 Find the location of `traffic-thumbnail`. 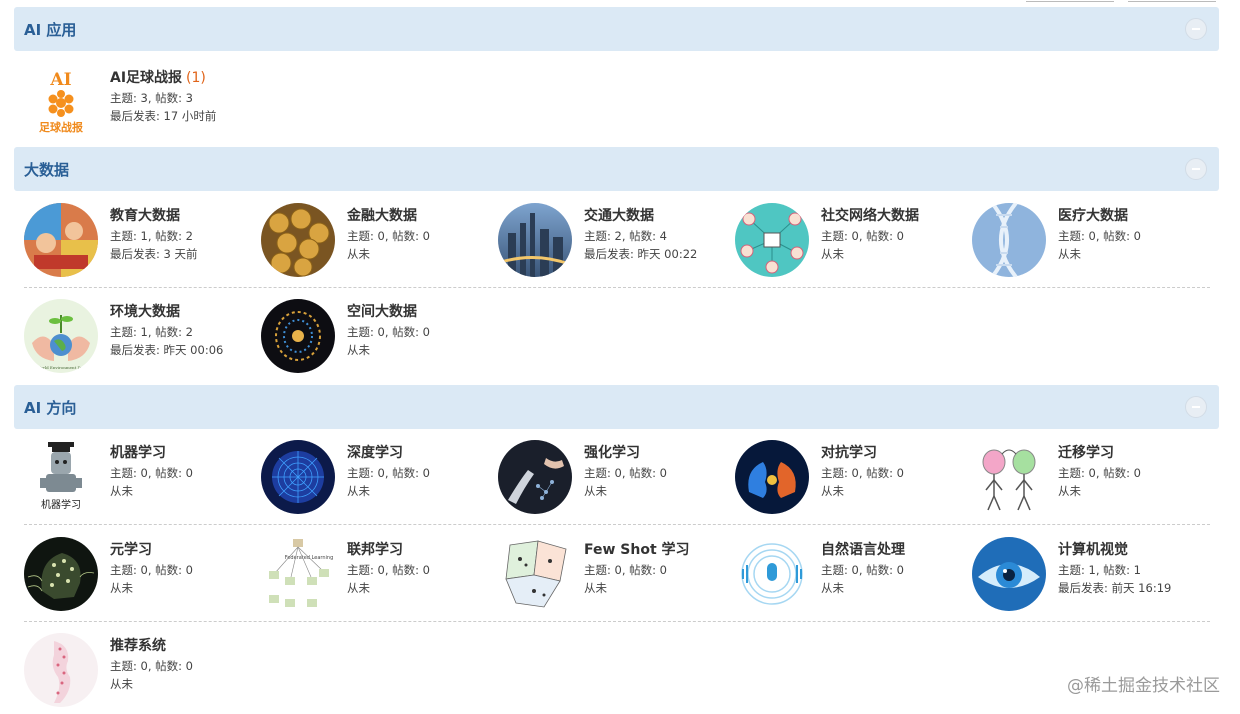

traffic-thumbnail is located at coordinates (535, 240).